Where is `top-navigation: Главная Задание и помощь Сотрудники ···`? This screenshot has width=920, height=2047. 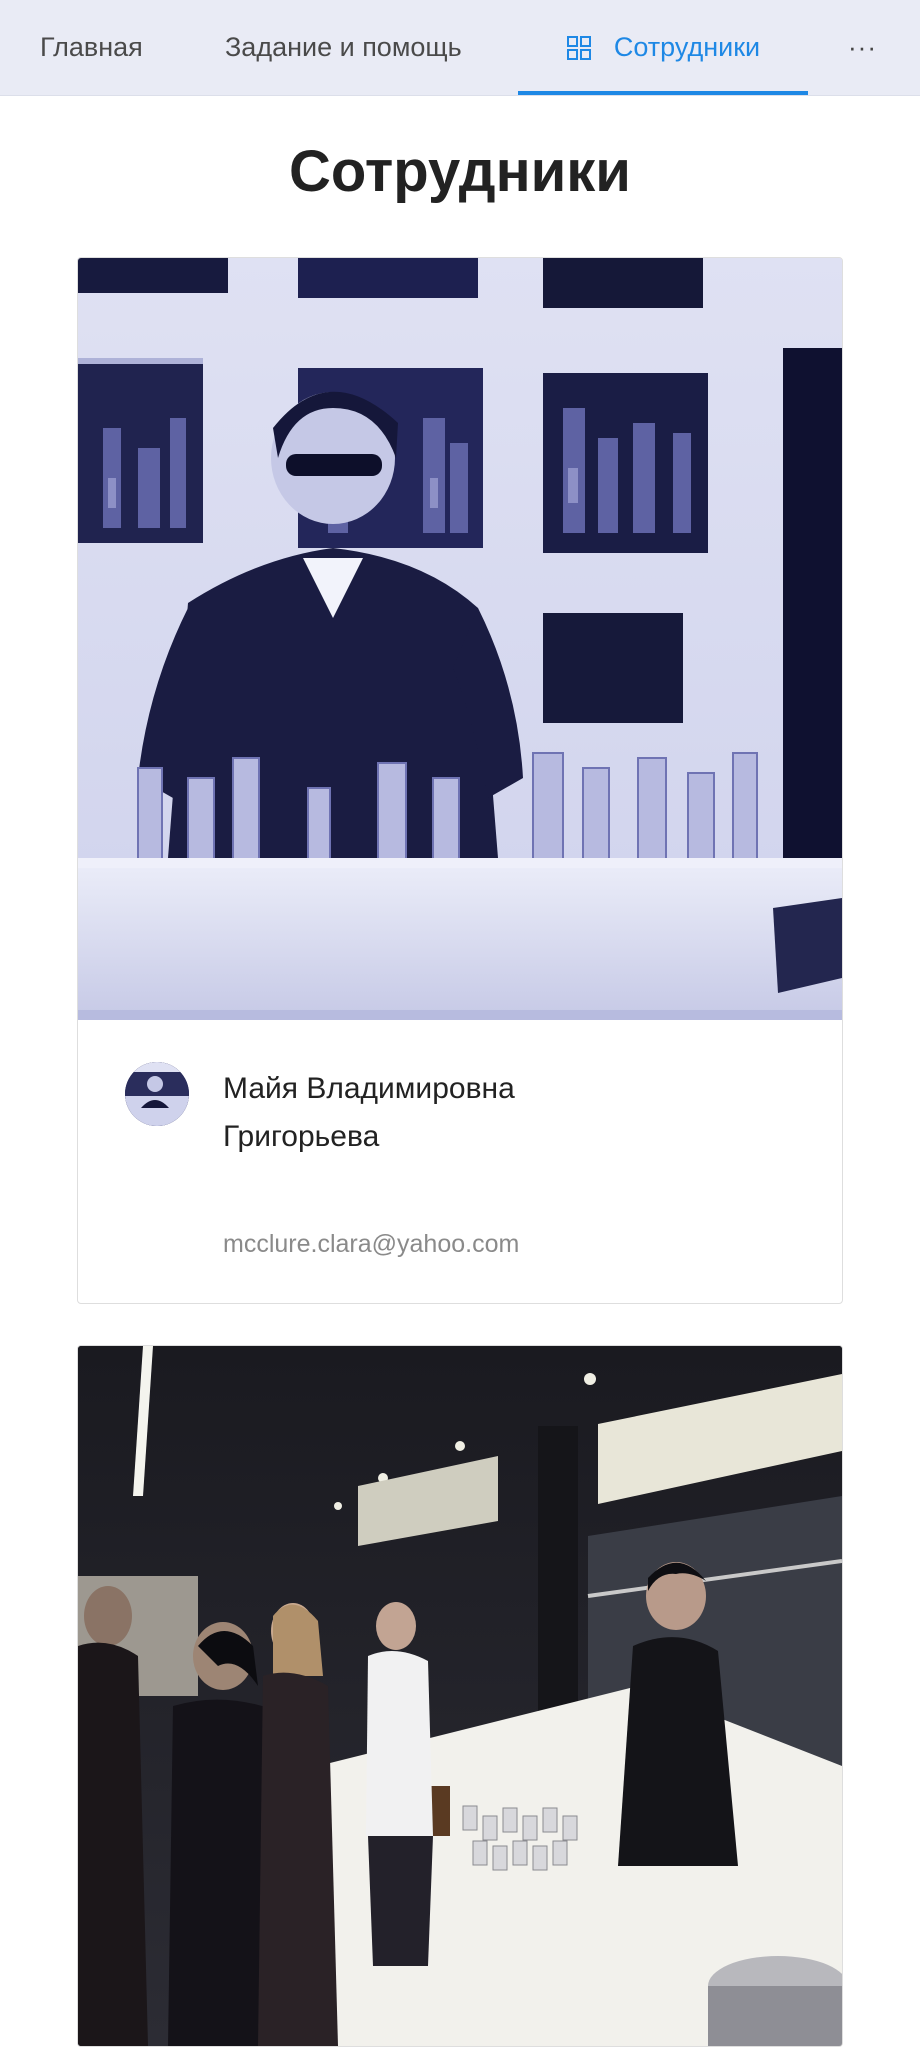 top-navigation: Главная Задание и помощь Сотрудники ··· is located at coordinates (460, 47).